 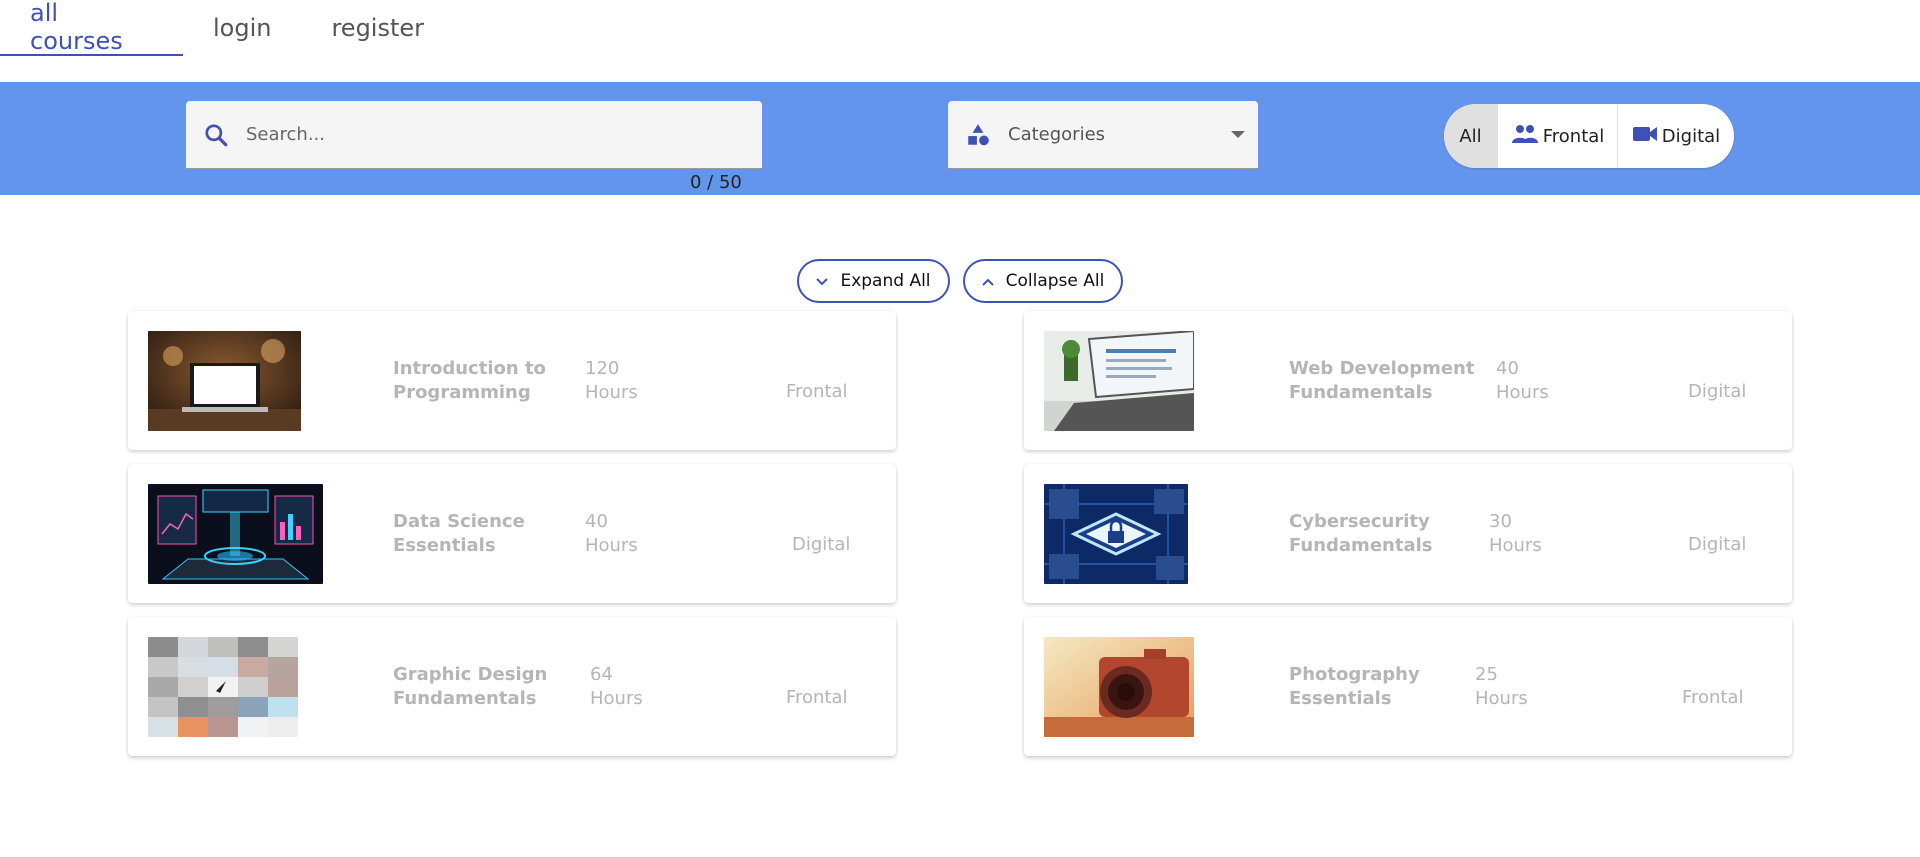 I want to click on course-card: Photography Essentials 25 Hours Frontal, so click(x=1408, y=686).